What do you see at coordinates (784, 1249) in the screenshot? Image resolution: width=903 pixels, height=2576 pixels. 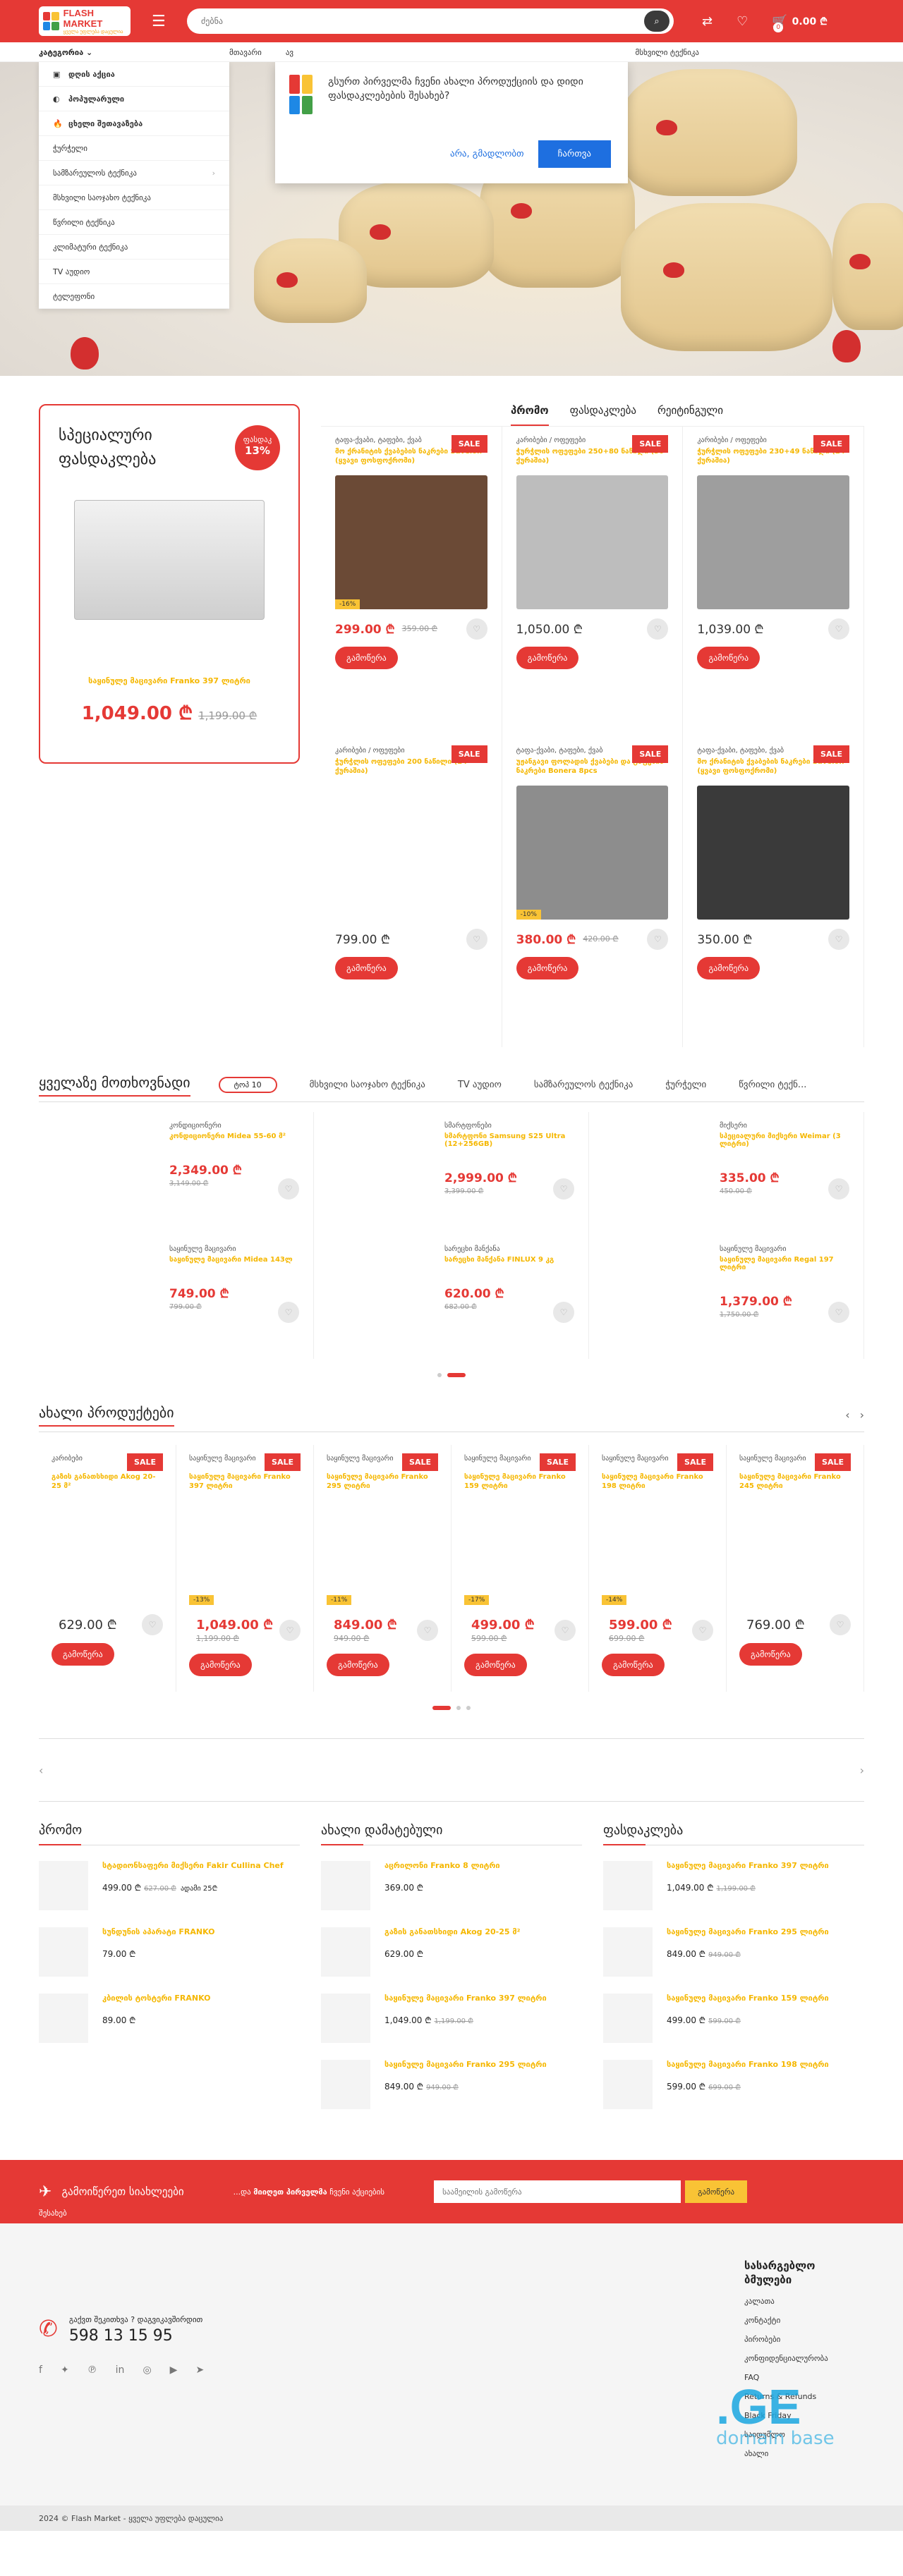 I see `product-category: საყინულე მაცივარი` at bounding box center [784, 1249].